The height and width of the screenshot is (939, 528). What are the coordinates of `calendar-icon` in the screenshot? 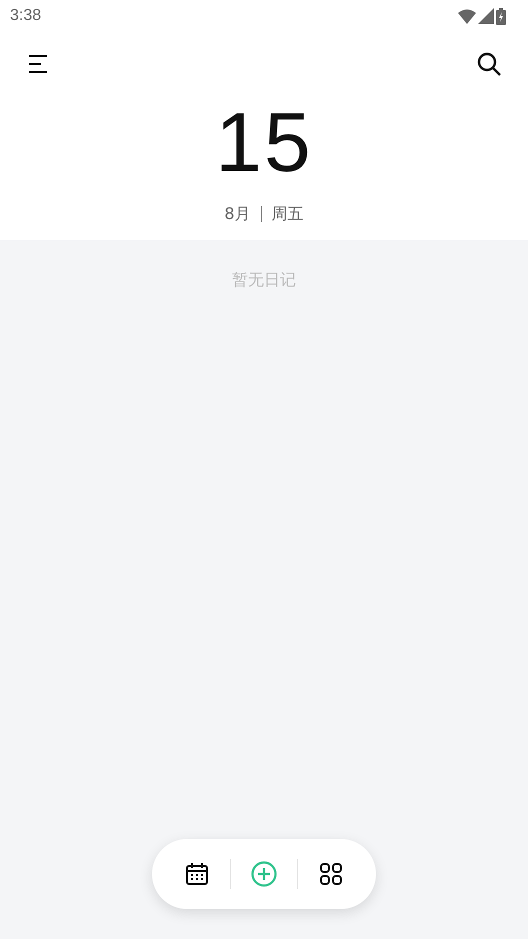 It's located at (196, 874).